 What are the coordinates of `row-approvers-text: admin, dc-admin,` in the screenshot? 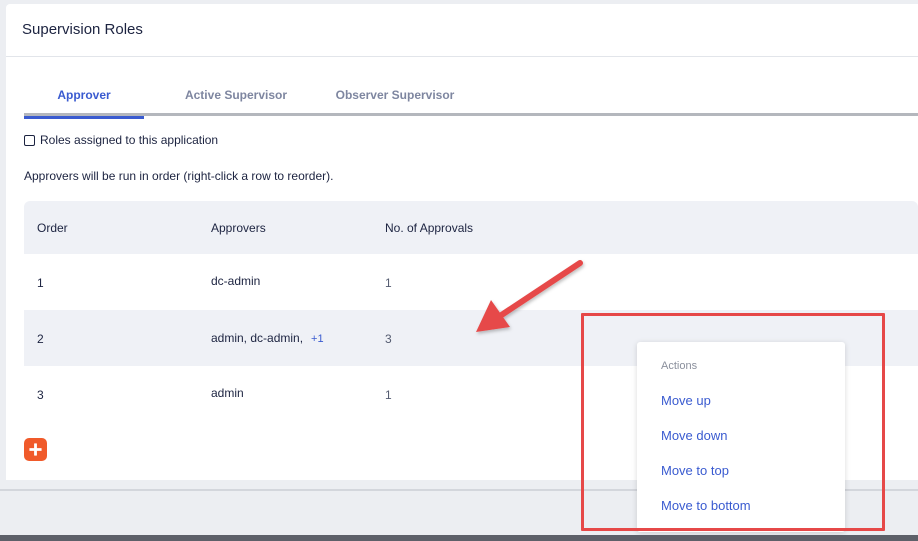 It's located at (257, 338).